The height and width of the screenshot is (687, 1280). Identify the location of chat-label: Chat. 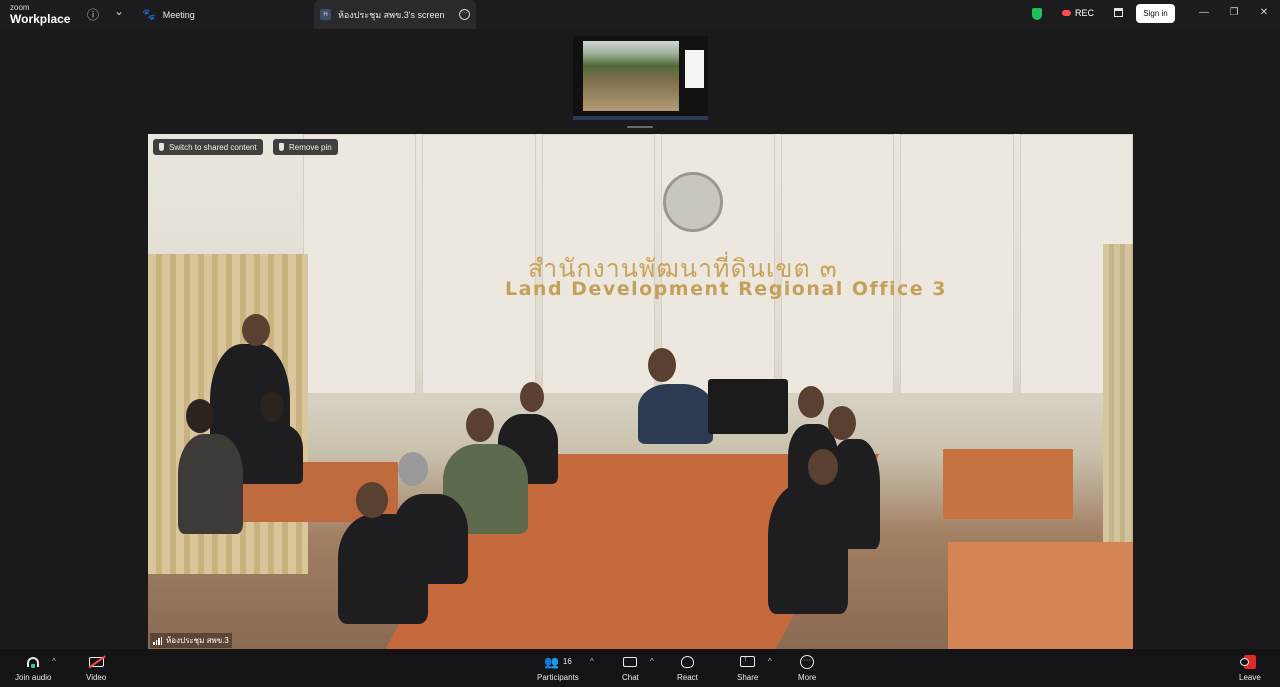
(630, 677).